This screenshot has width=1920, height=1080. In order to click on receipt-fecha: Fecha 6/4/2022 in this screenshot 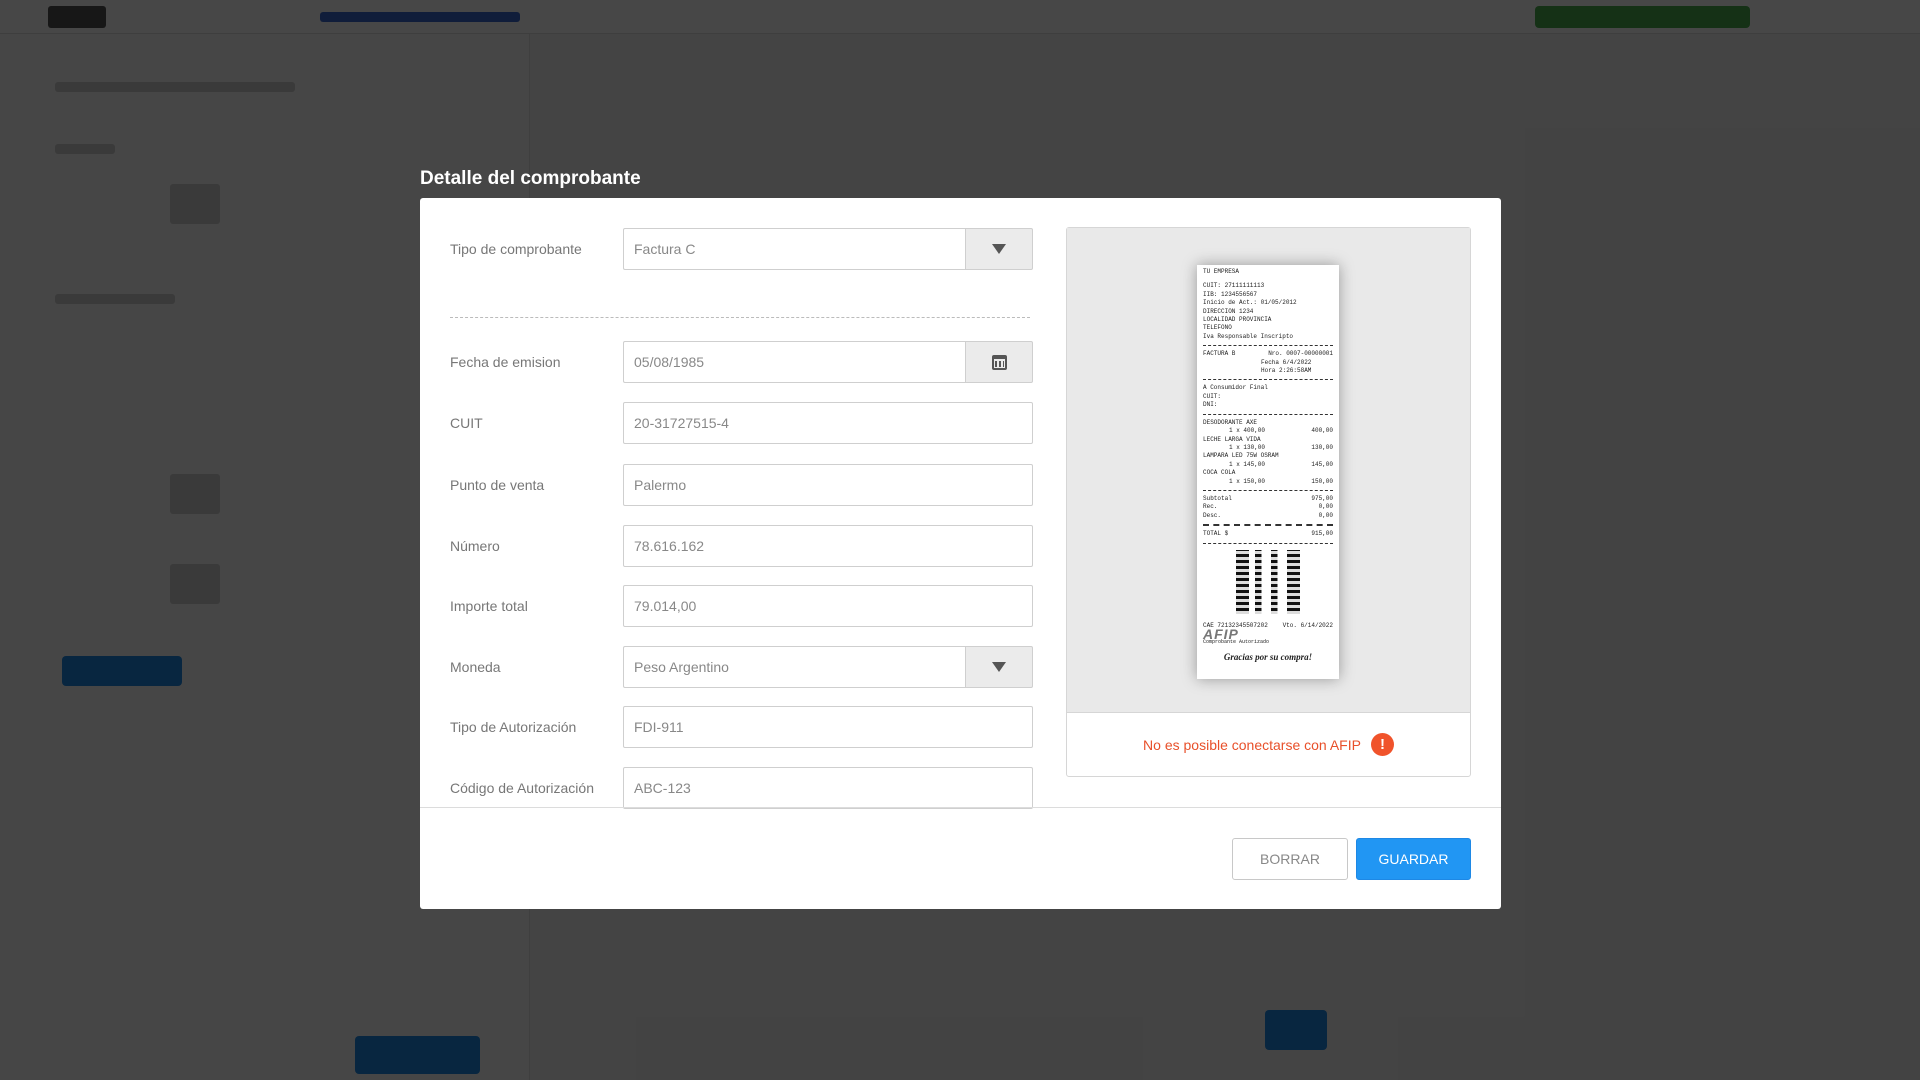, I will do `click(1286, 362)`.